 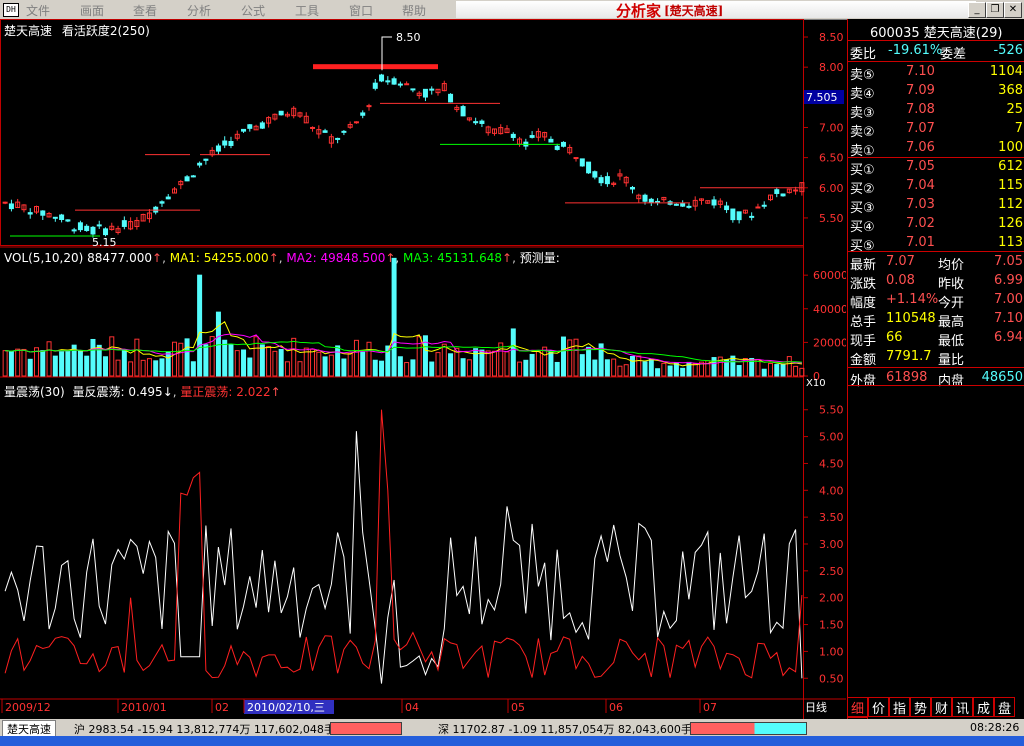 I want to click on stat-value: 7.07, so click(x=900, y=261).